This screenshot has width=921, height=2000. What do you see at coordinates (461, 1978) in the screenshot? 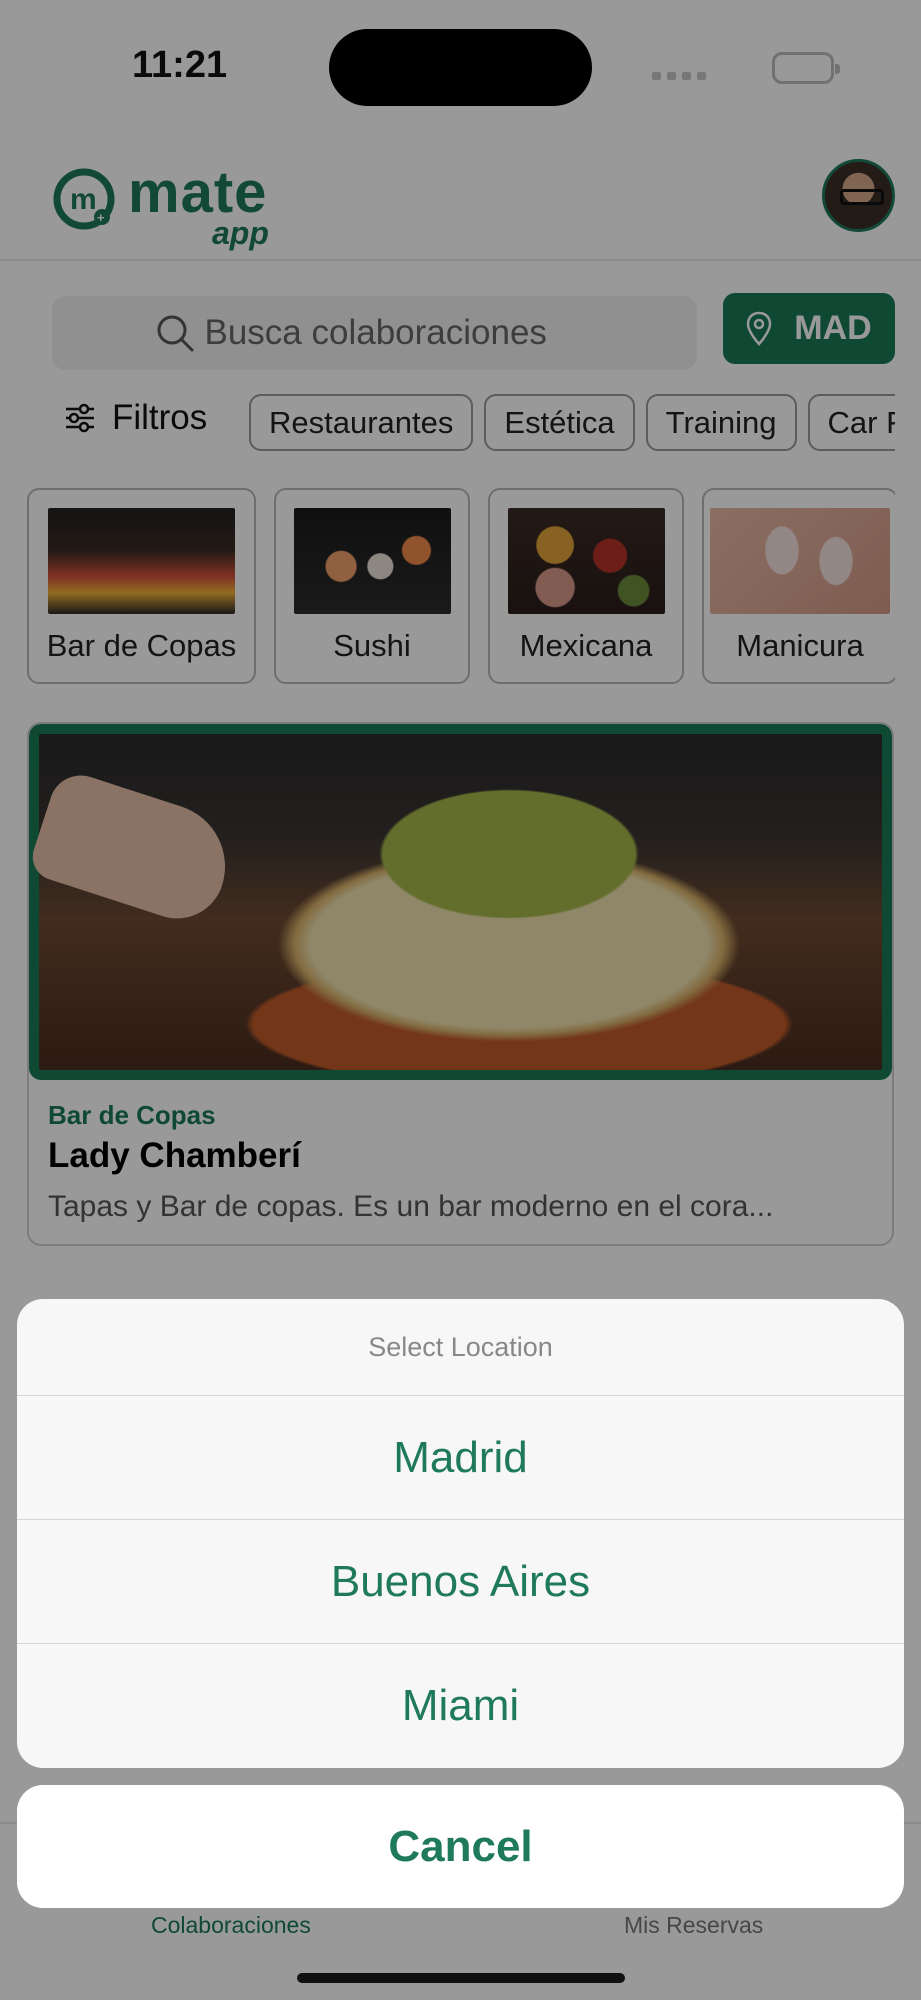
I see `home-indicator` at bounding box center [461, 1978].